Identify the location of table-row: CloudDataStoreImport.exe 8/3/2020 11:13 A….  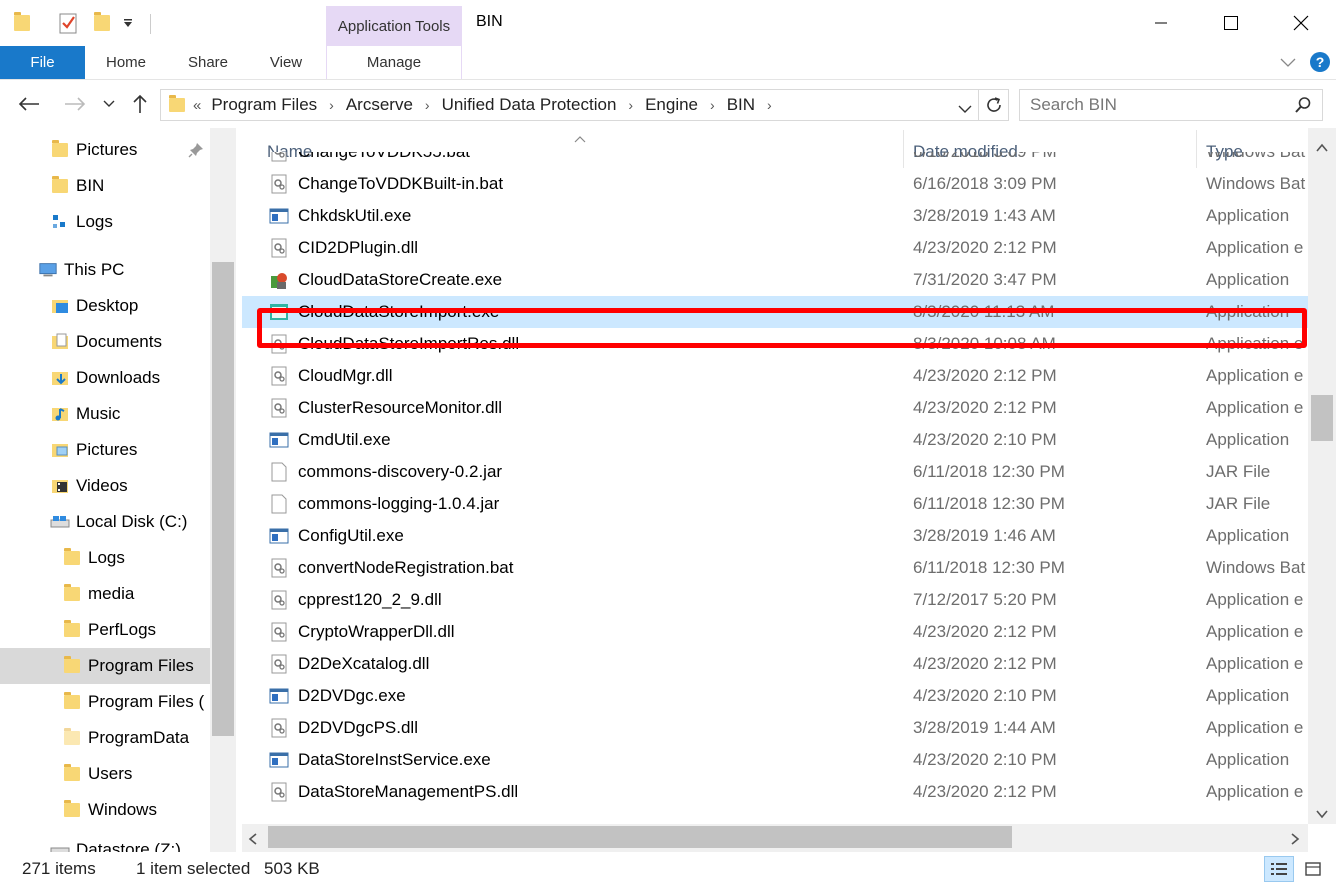
(775, 312).